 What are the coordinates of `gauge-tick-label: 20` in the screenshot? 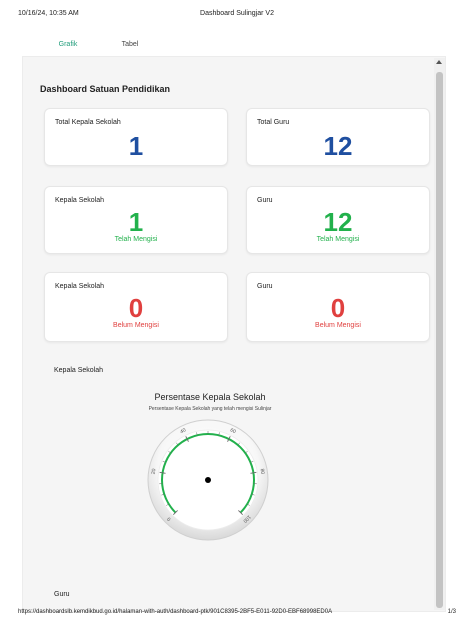 It's located at (154, 471).